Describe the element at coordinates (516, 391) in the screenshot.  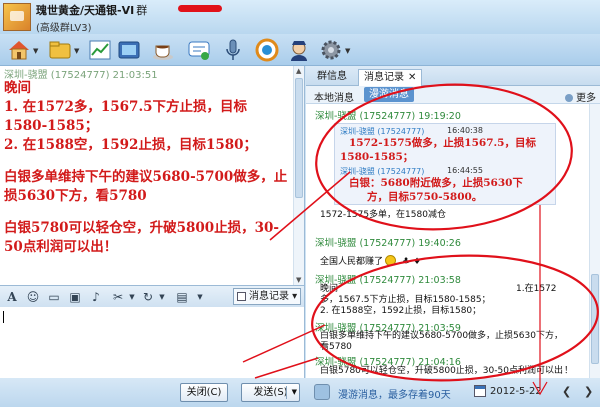
I see `history-date: 2012-5-22` at that location.